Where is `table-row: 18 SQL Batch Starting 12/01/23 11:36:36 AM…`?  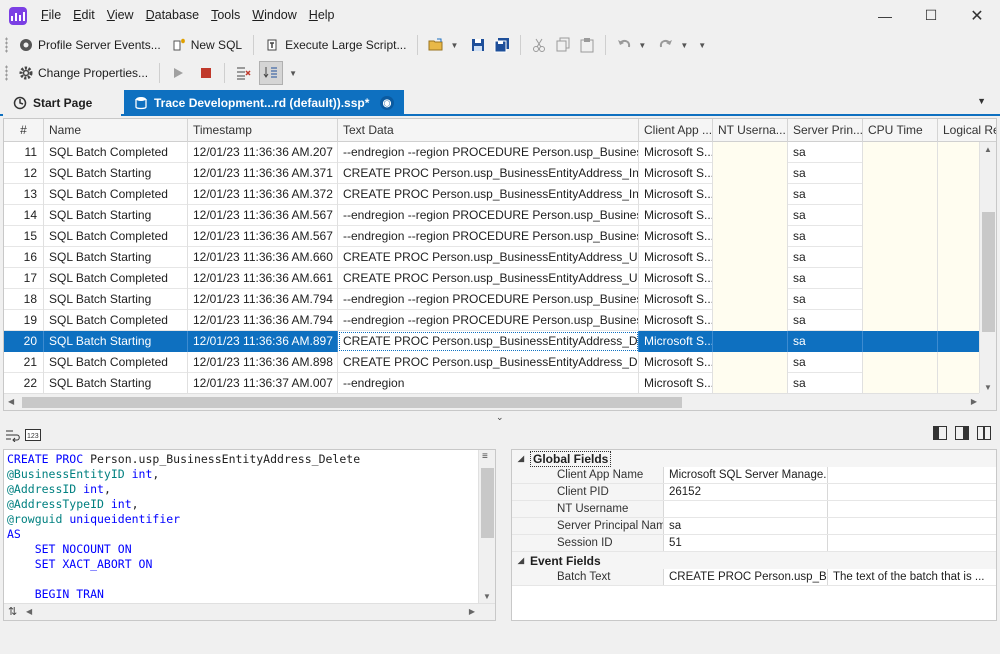
table-row: 18 SQL Batch Starting 12/01/23 11:36:36 AM… is located at coordinates (500, 299).